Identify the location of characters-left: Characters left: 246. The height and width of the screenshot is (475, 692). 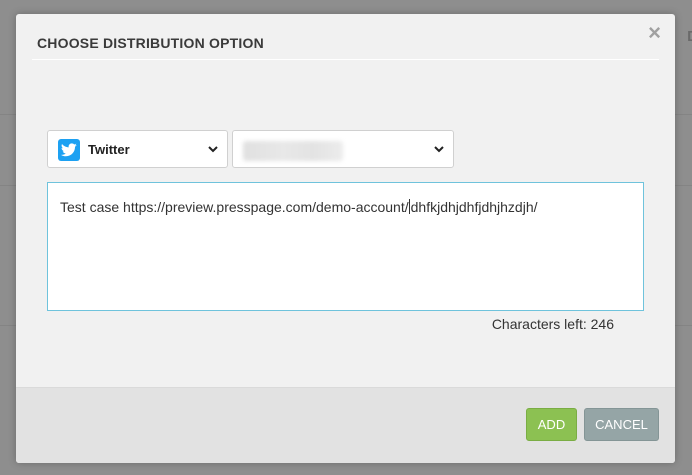
(553, 324).